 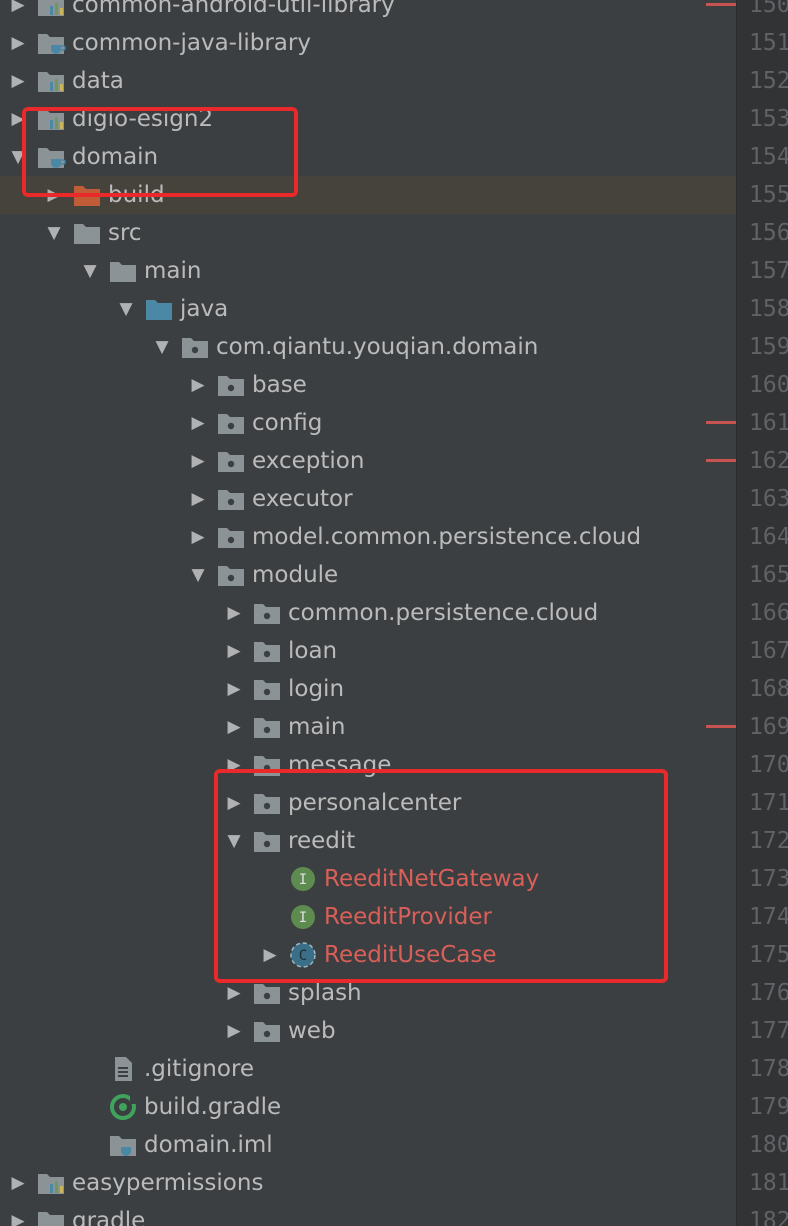 I want to click on tree-node-reedit: ▼ reedit, so click(x=368, y=841).